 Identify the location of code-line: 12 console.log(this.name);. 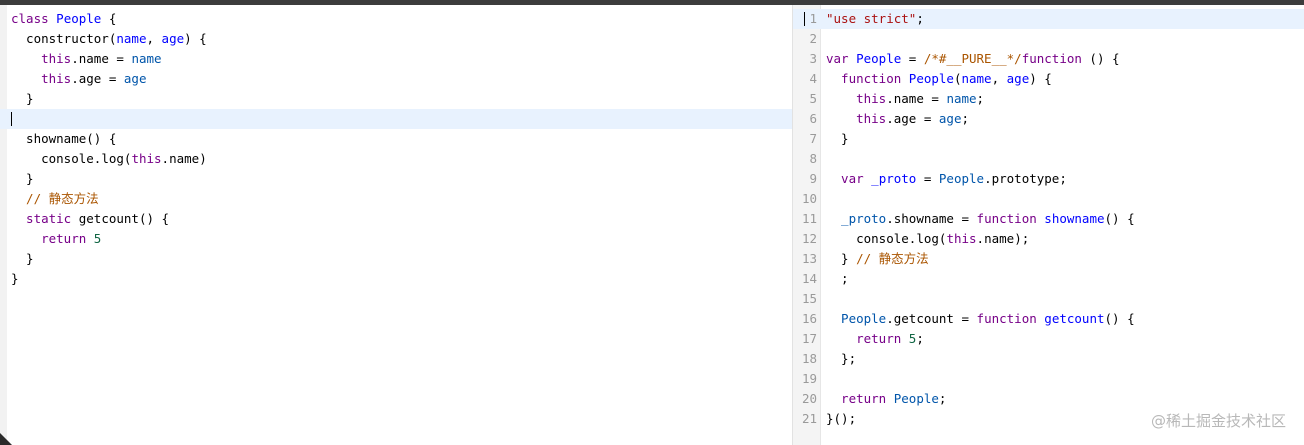
(1048, 239).